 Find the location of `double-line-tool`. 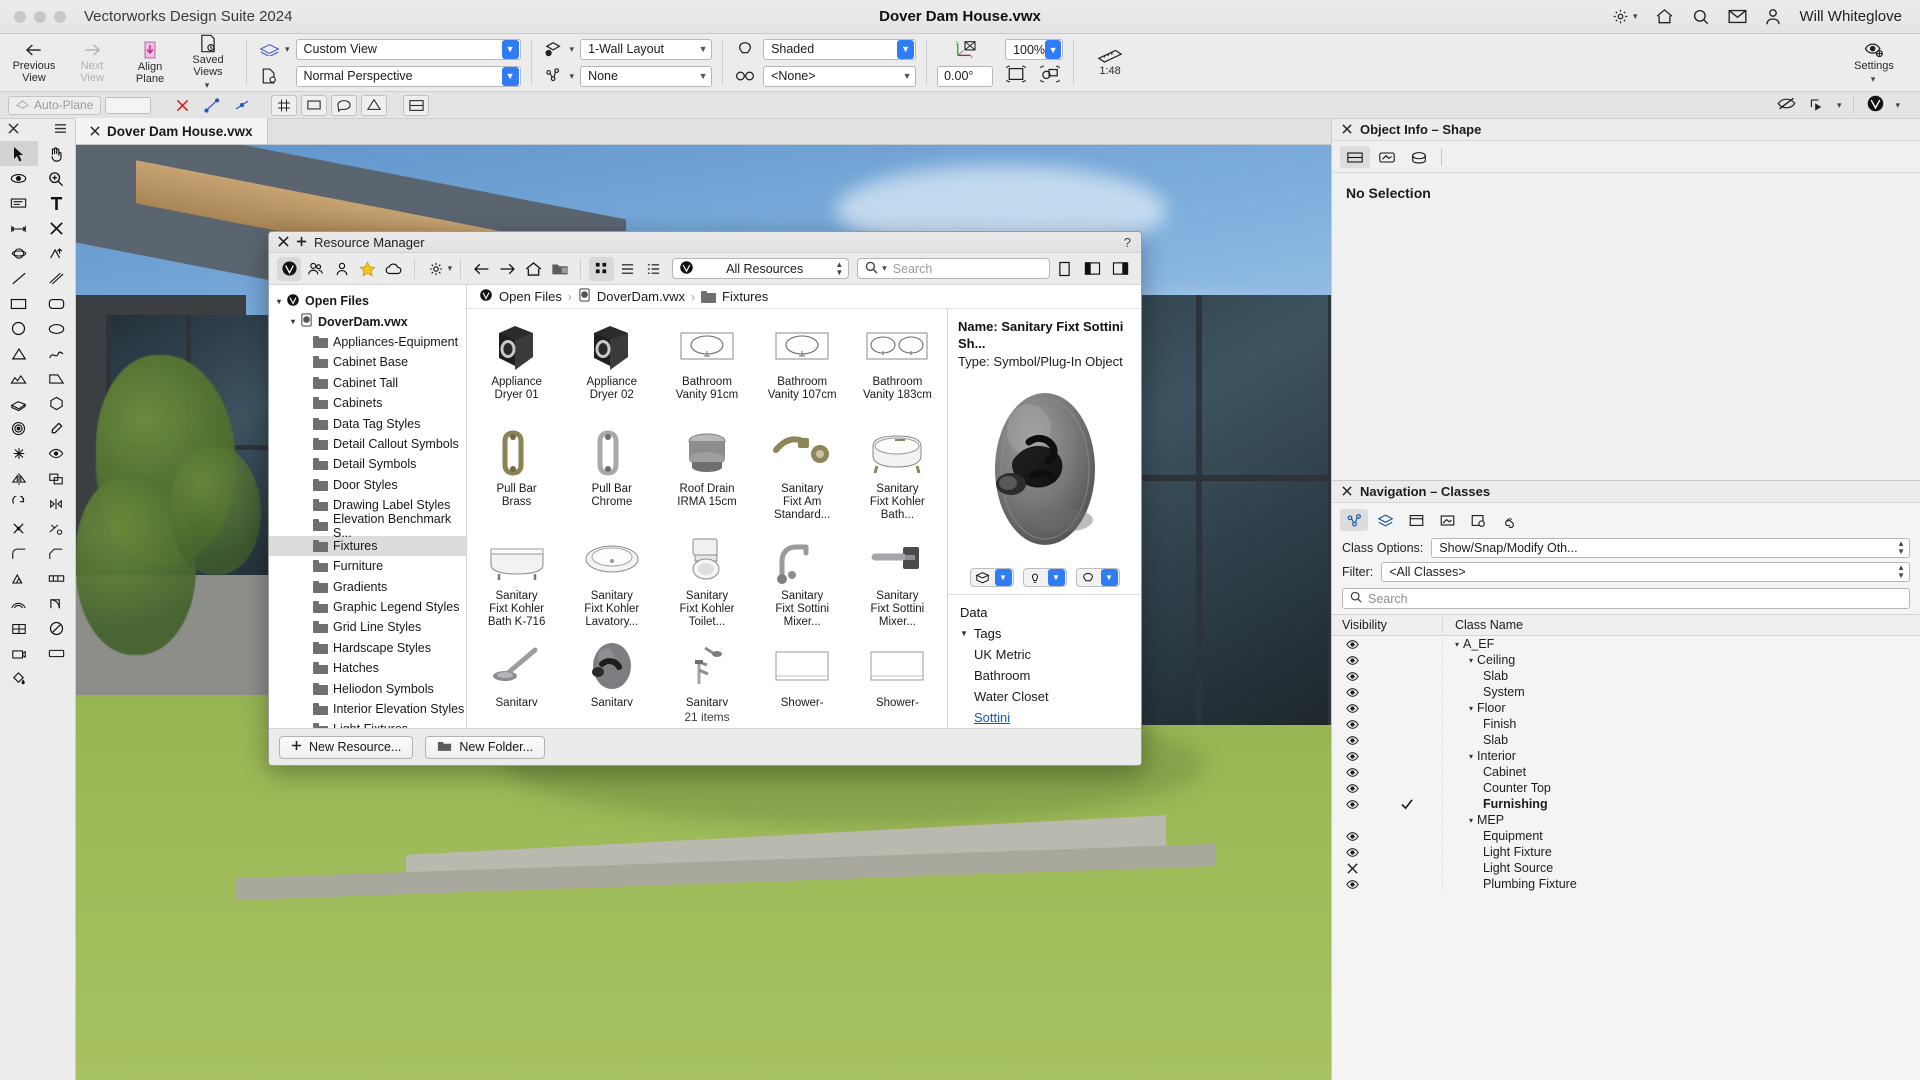

double-line-tool is located at coordinates (57, 278).